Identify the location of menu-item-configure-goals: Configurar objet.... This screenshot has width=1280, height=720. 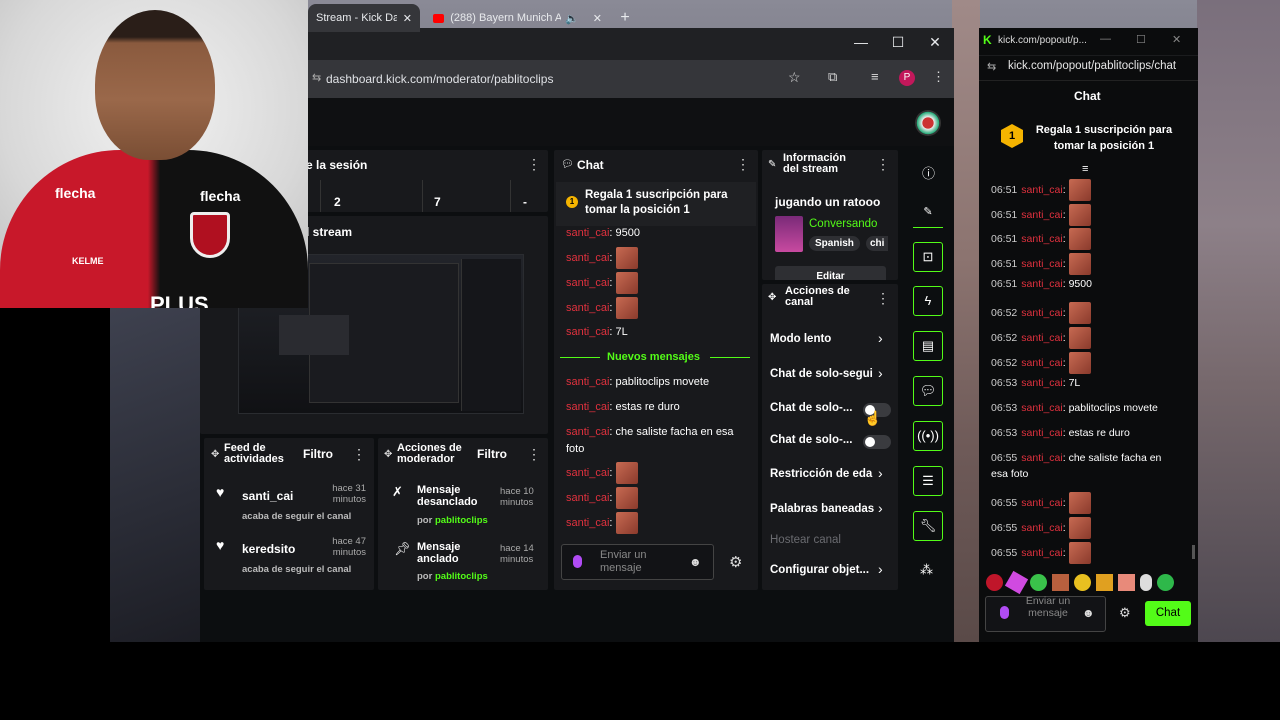
(822, 570).